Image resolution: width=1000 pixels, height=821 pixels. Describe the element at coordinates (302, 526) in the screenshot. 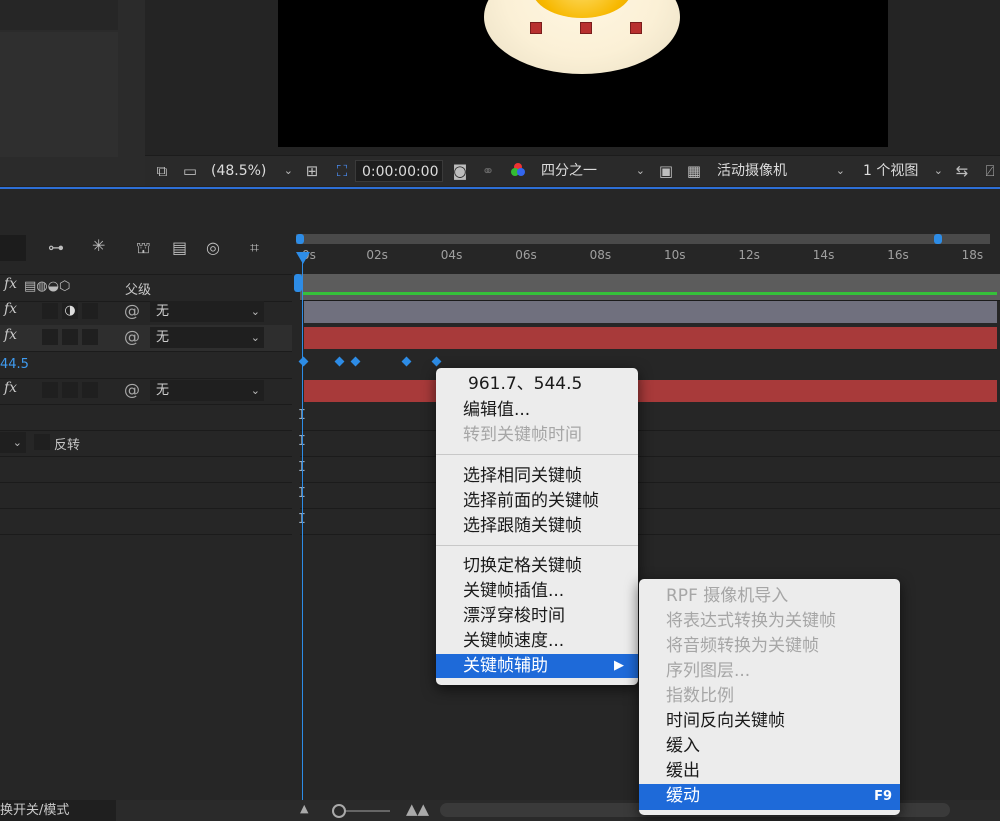

I see `playhead-line` at that location.